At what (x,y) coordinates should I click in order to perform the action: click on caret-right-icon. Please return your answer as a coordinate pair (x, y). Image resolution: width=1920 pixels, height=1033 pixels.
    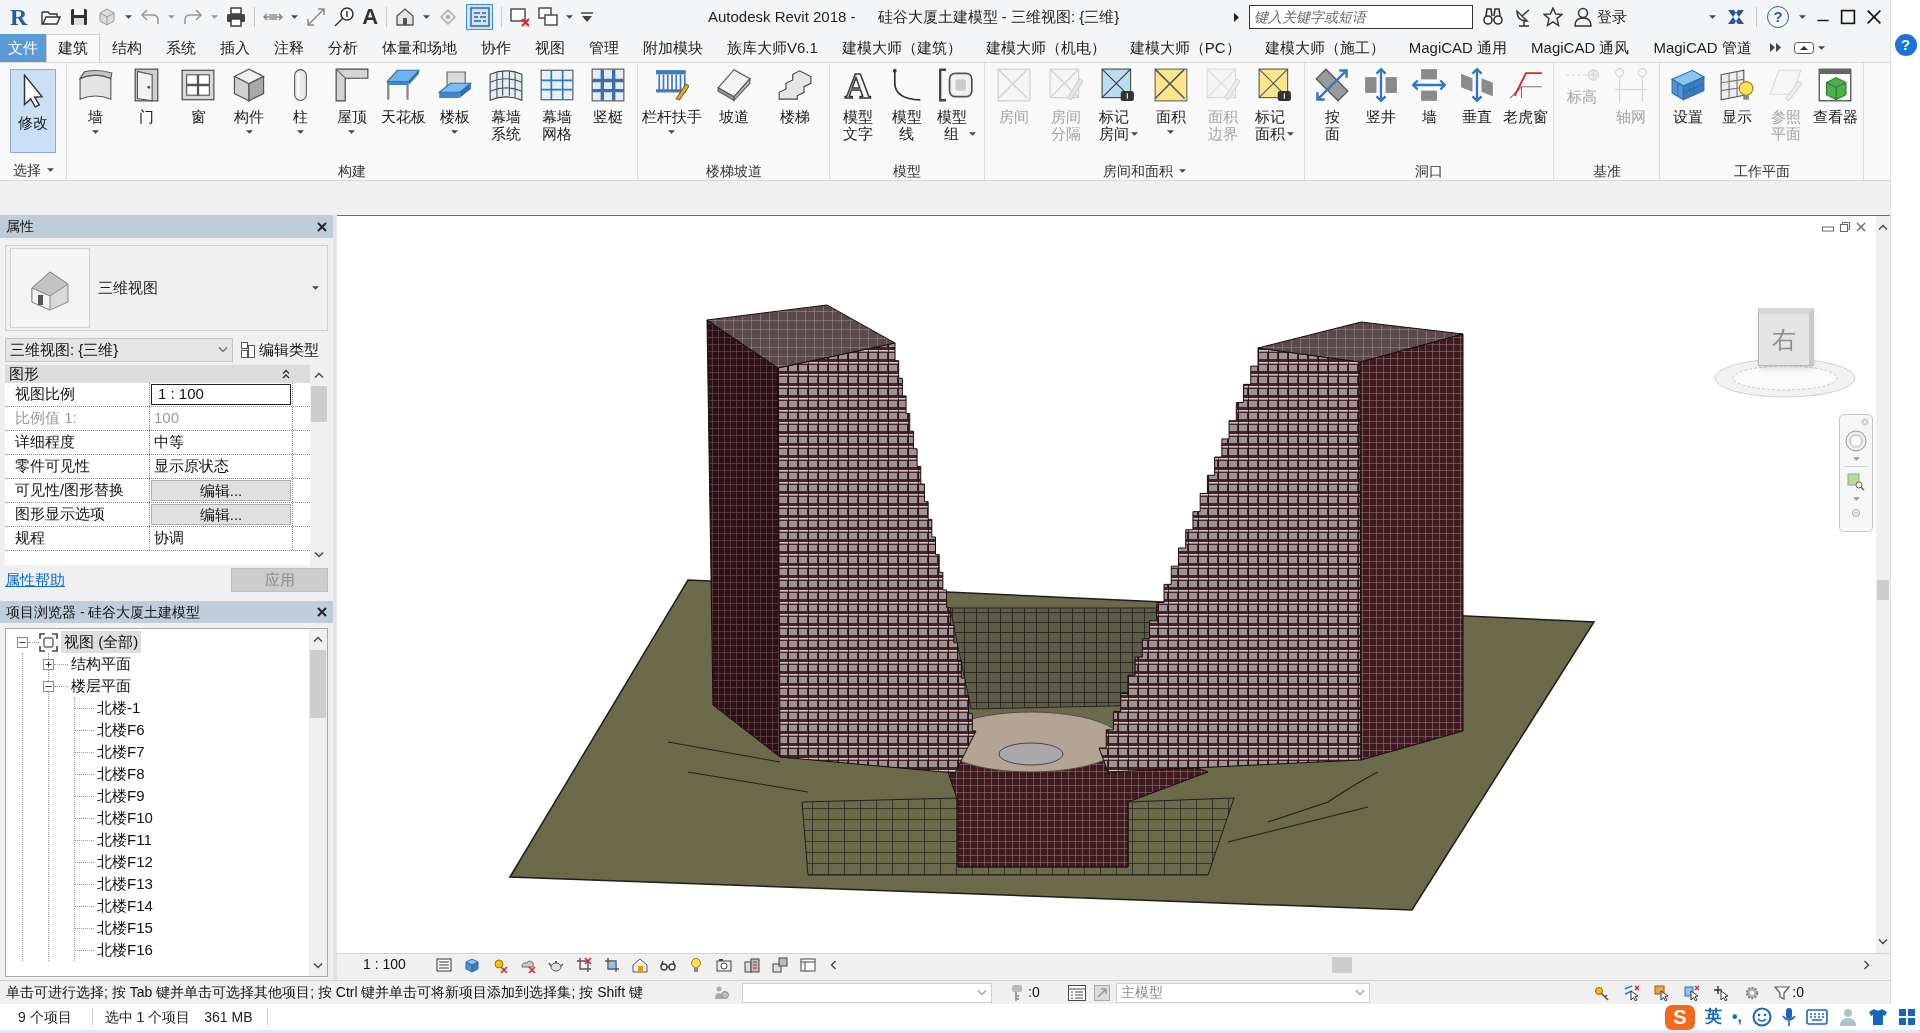
    Looking at the image, I should click on (1236, 17).